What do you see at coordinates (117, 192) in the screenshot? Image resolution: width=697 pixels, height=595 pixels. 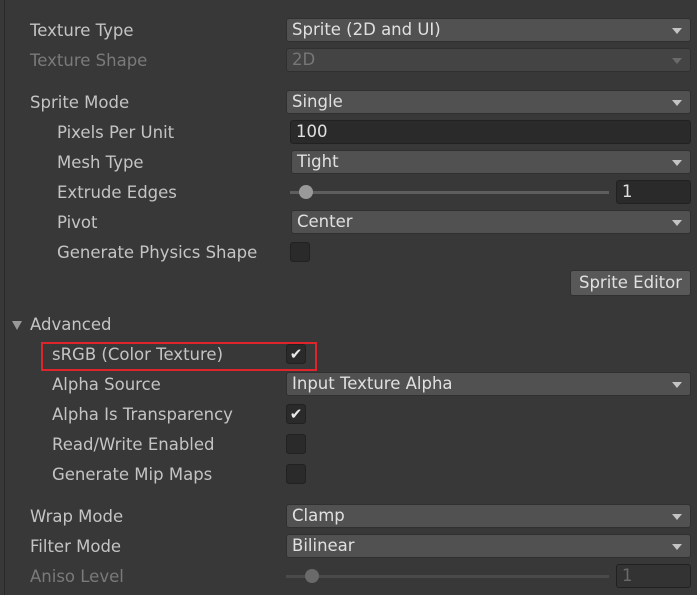 I see `extrude-edges-label: Extrude Edges` at bounding box center [117, 192].